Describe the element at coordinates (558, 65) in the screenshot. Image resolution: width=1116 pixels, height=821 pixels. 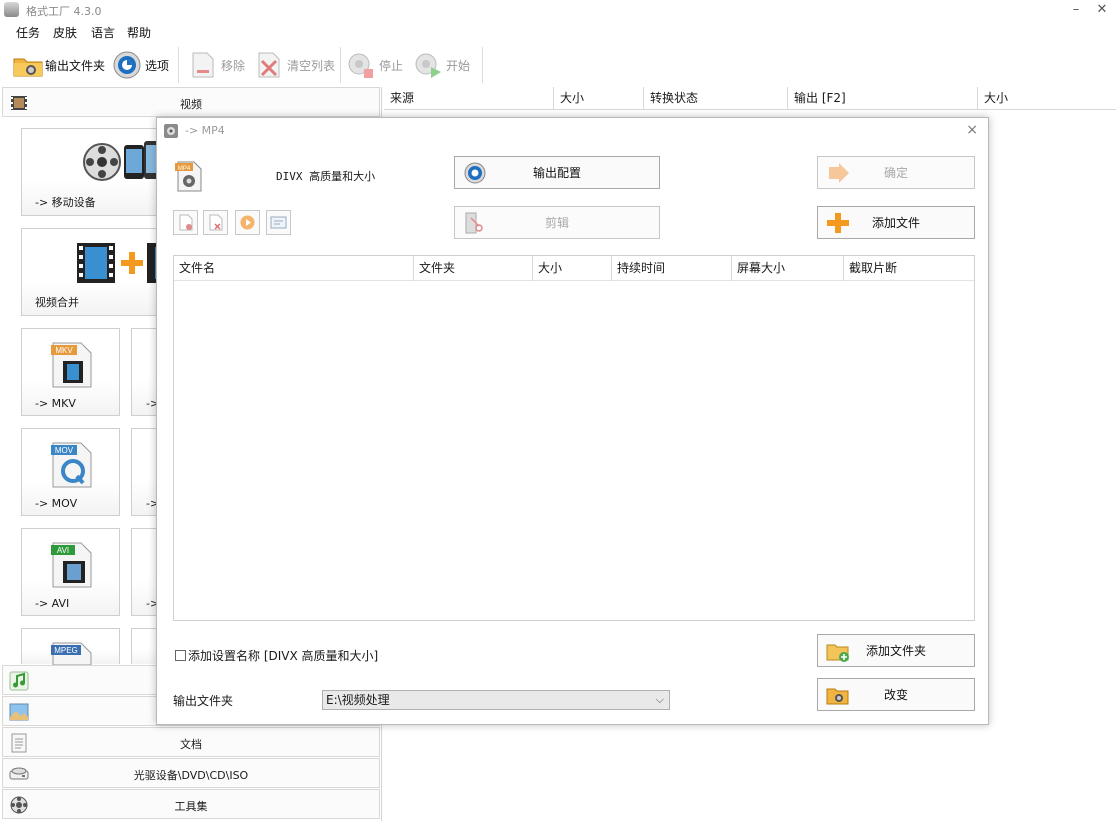
I see `toolbar: 输出文件夹 选项 移除 清空列表 停止 开始` at that location.